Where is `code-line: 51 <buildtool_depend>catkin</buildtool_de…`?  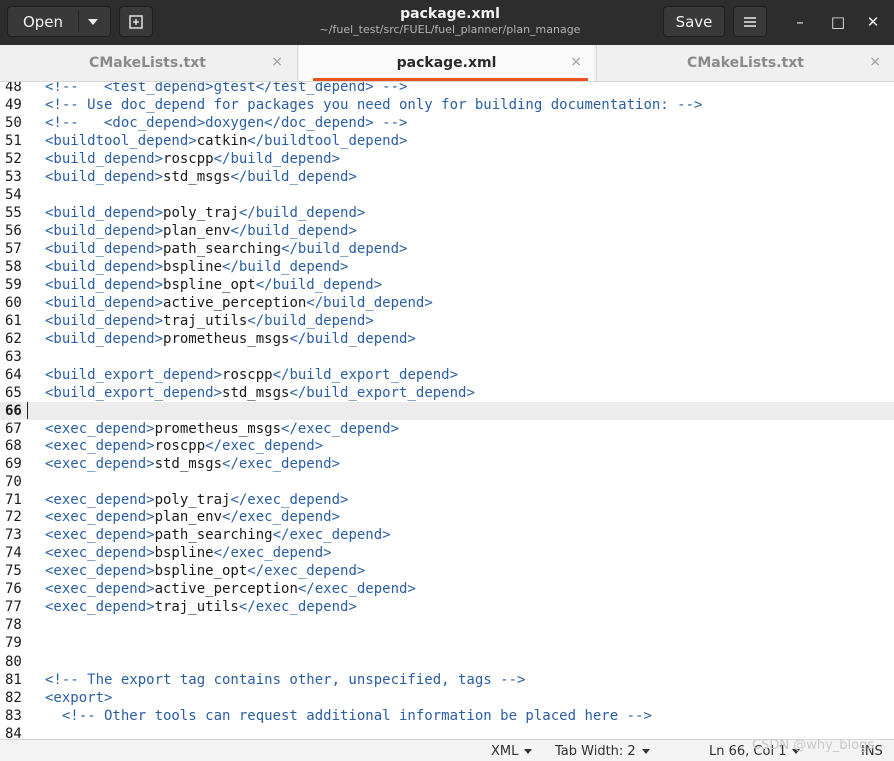
code-line: 51 <buildtool_depend>catkin</buildtool_de… is located at coordinates (447, 141).